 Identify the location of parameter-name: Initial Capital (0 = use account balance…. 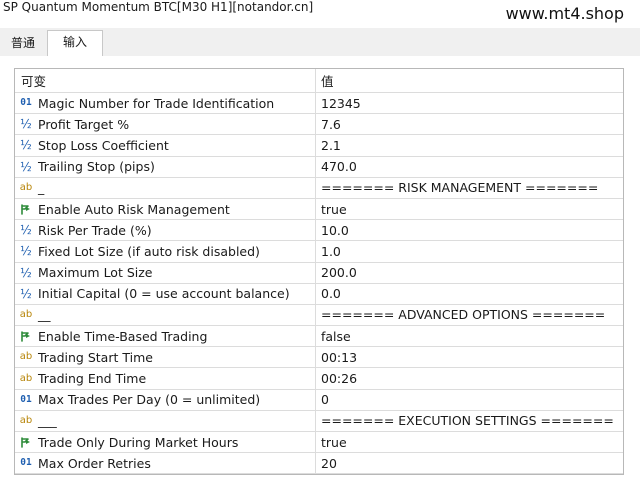
(164, 294).